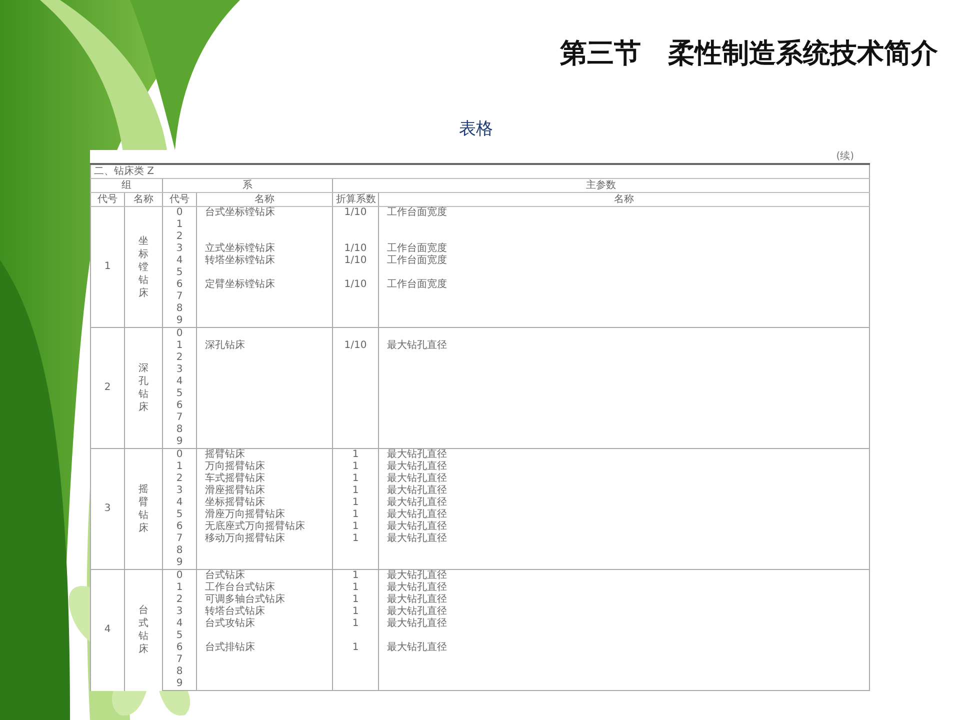 The height and width of the screenshot is (720, 960). Describe the element at coordinates (245, 539) in the screenshot. I see `table-cell: 移动万向摇臂钻床` at that location.